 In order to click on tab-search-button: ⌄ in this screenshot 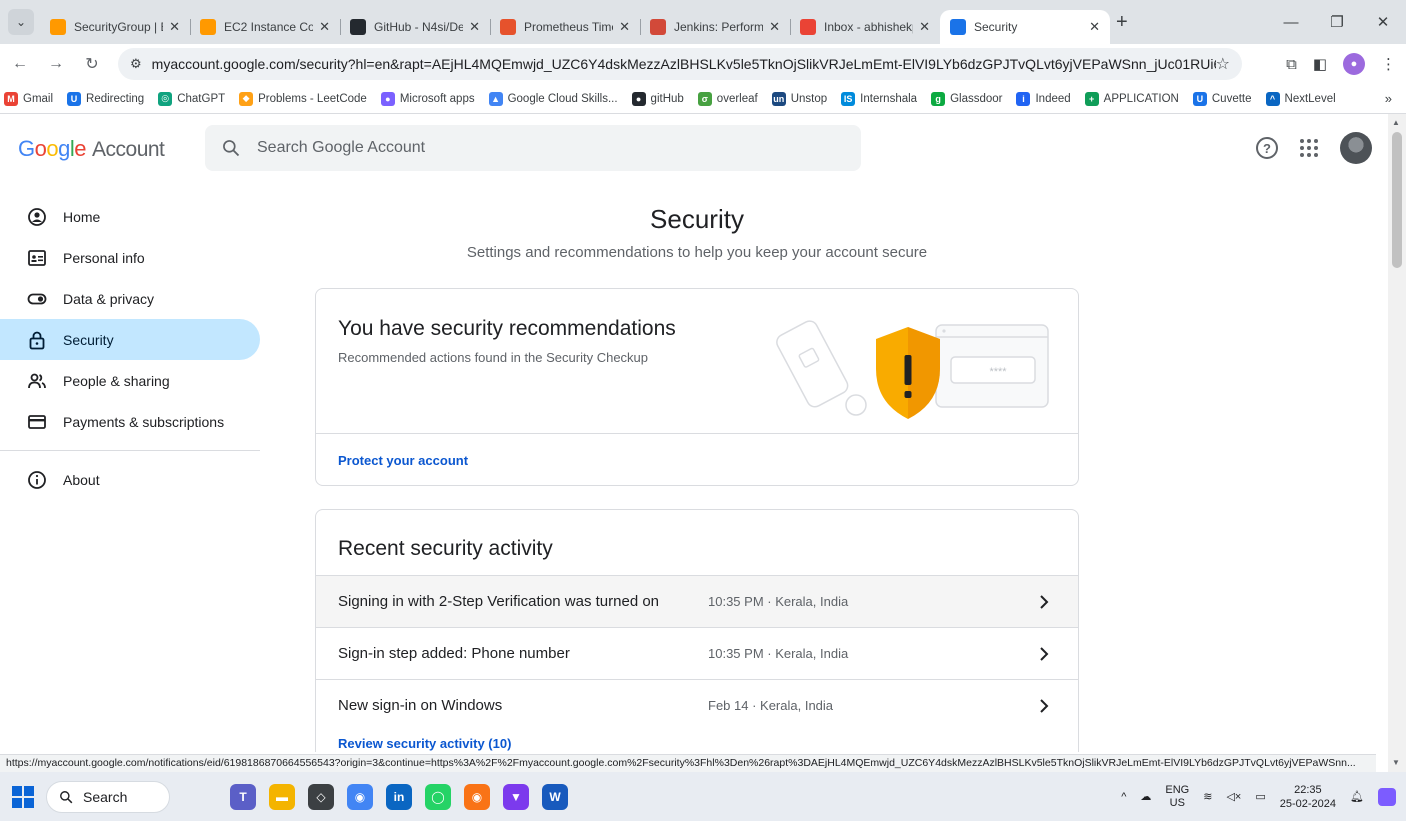, I will do `click(21, 22)`.